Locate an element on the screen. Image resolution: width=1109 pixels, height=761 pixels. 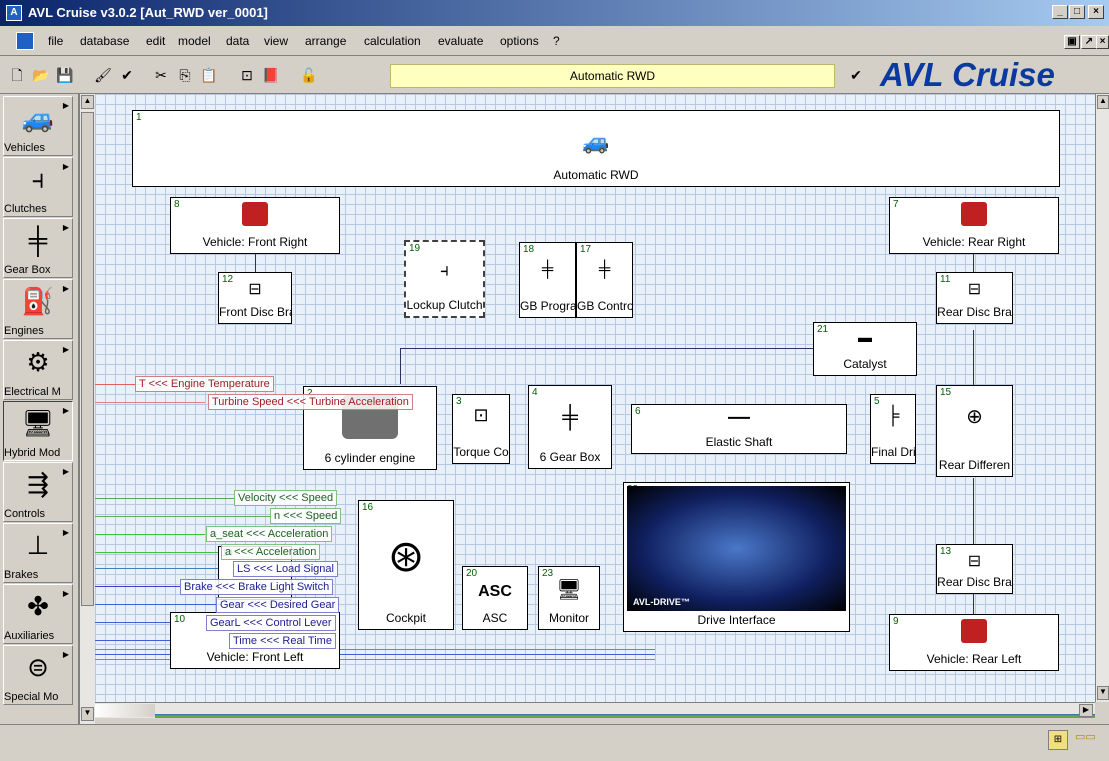
menu-arrange: arrange is located at coordinates (325, 41).